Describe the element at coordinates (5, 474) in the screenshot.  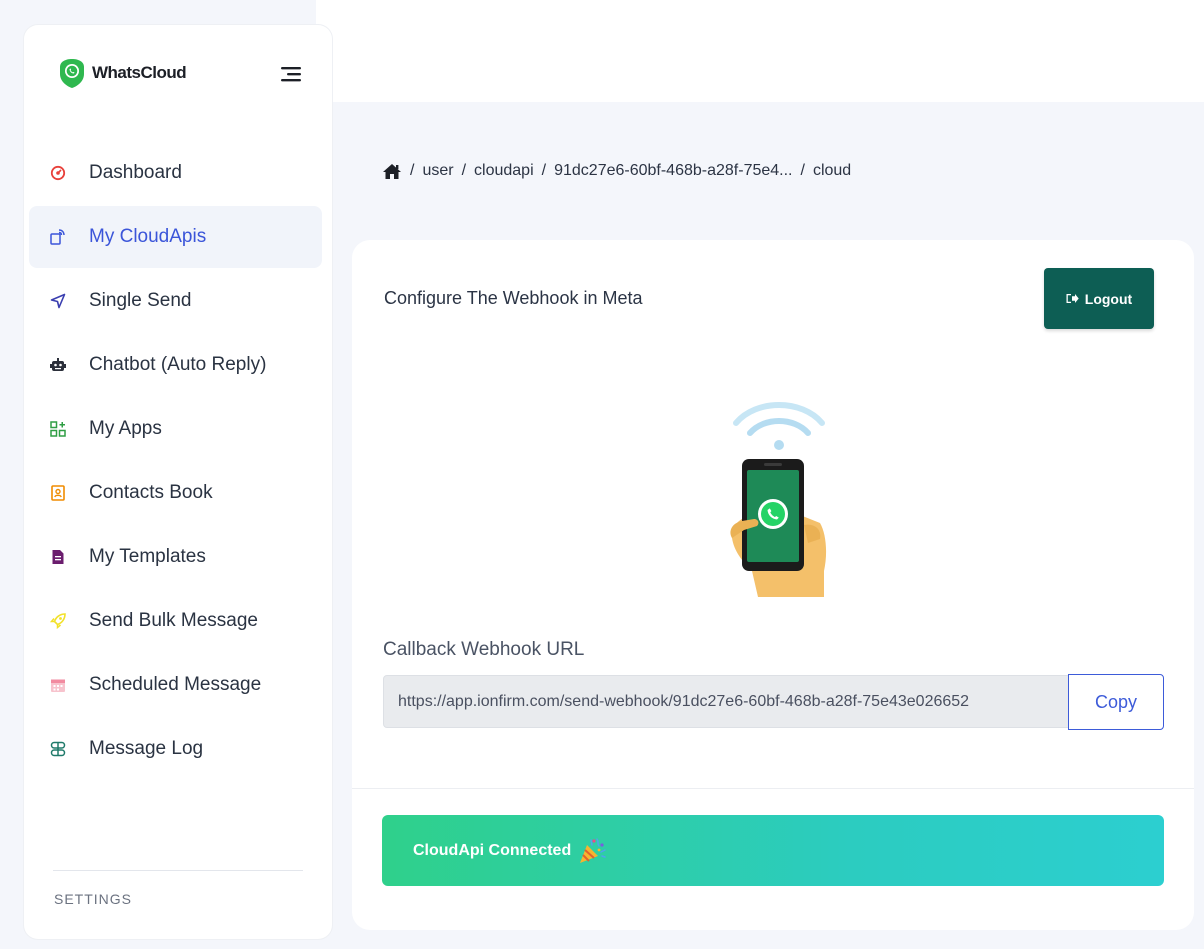
I see `page-gutter` at that location.